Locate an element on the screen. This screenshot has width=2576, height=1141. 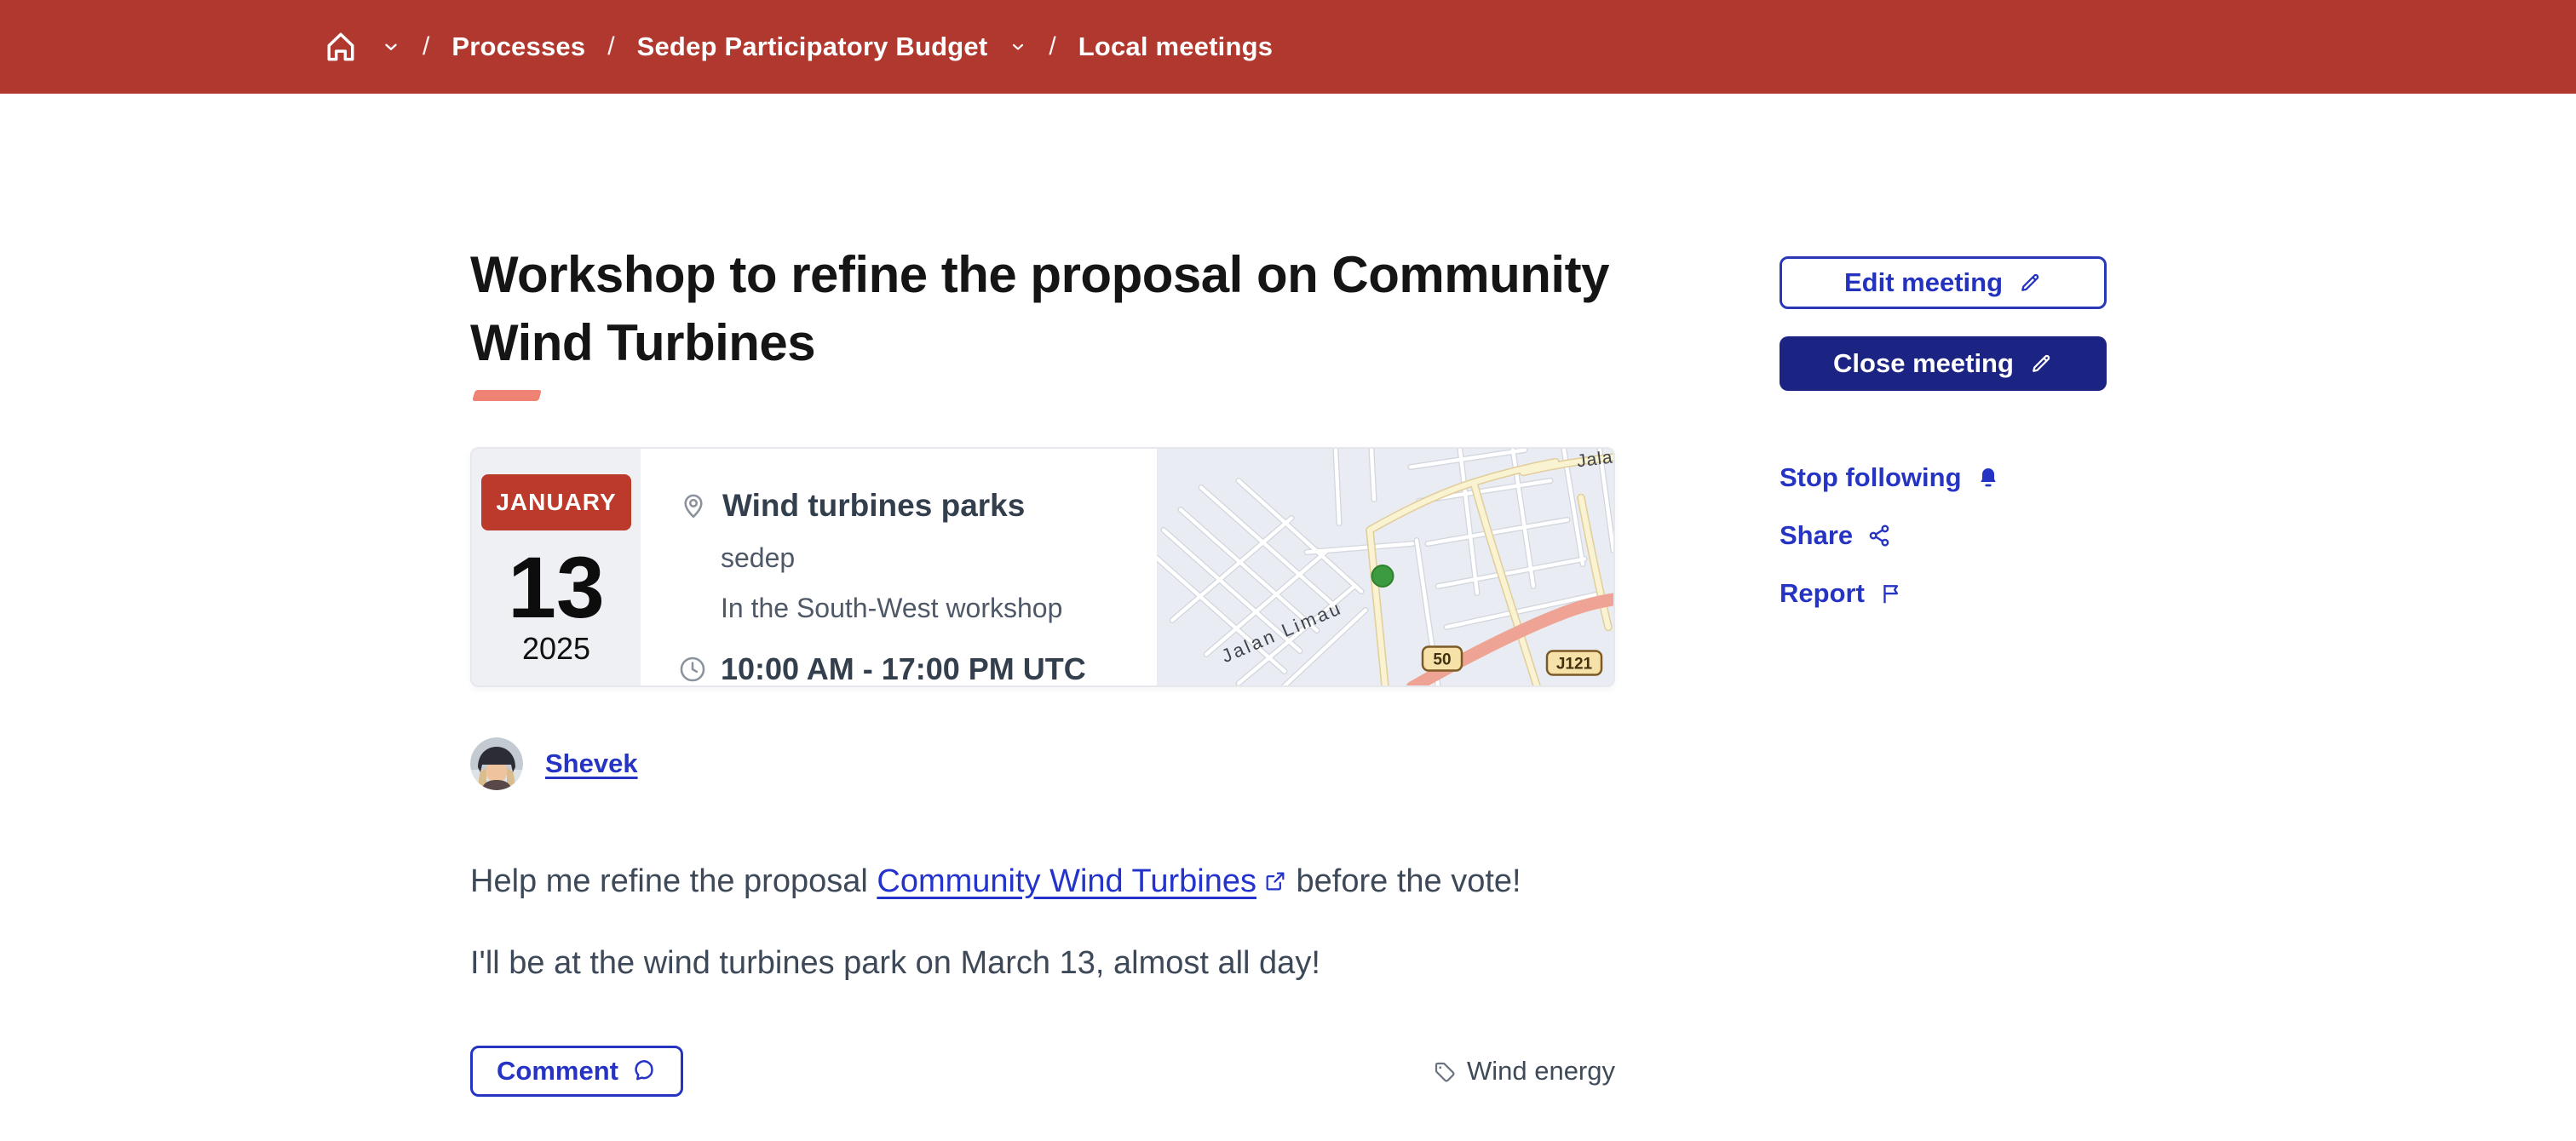
route-badge-50: 50 is located at coordinates (1442, 658).